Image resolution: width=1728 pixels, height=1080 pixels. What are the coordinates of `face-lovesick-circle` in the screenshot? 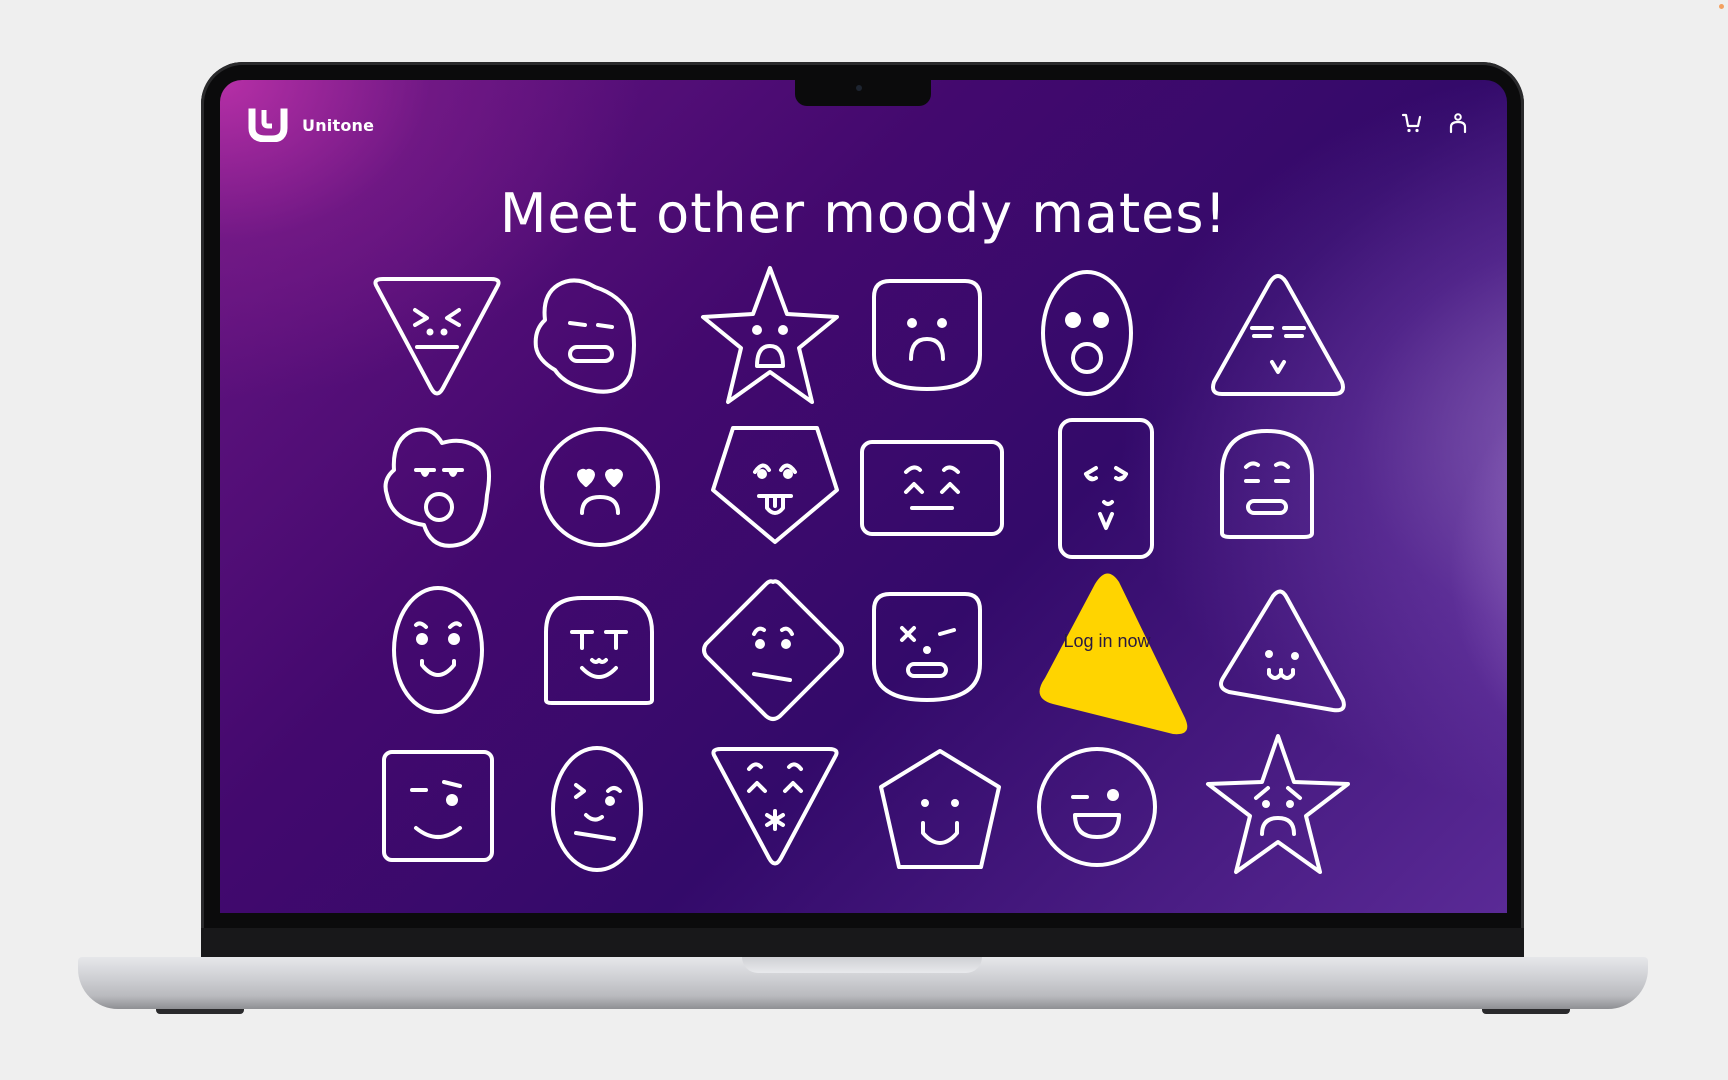 It's located at (600, 487).